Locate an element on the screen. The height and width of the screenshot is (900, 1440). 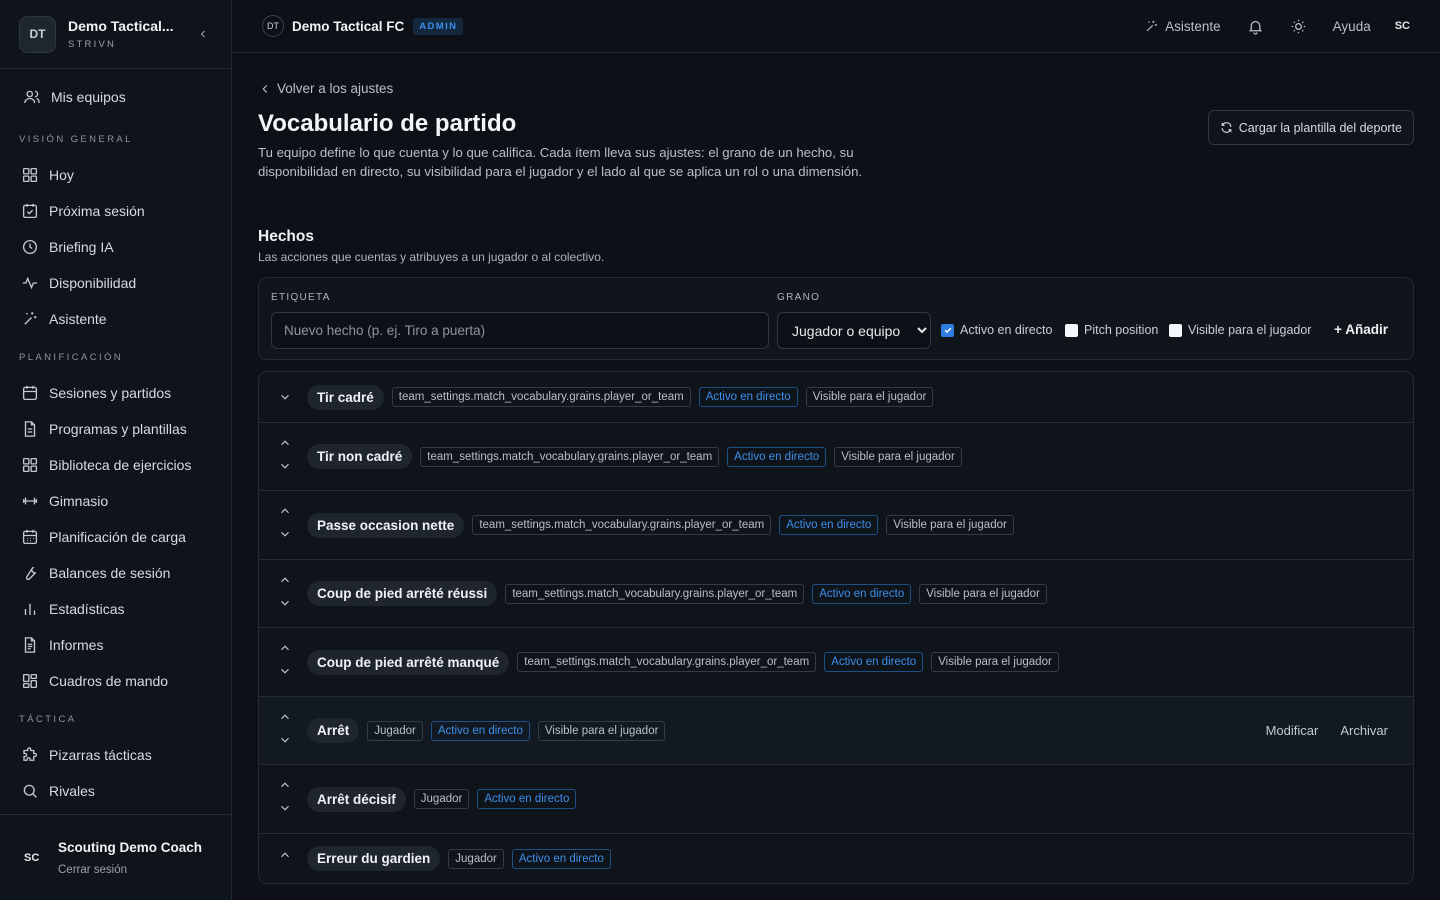
list-item: Arrêt décisif Jugador Activo en directo is located at coordinates (836, 799).